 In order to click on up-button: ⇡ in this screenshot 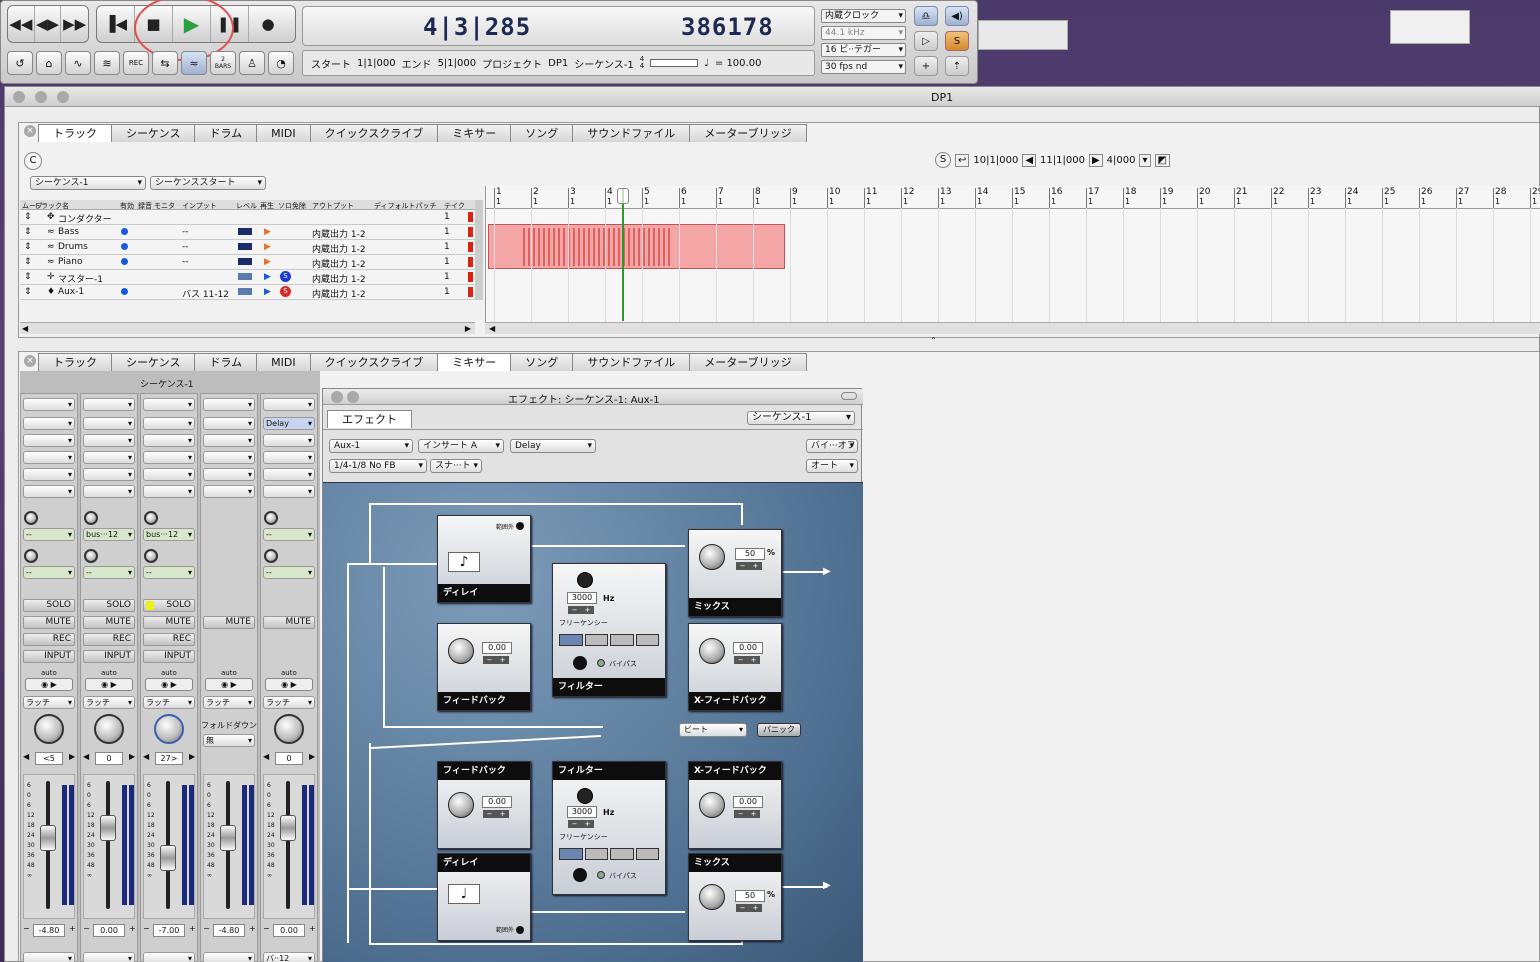, I will do `click(957, 66)`.